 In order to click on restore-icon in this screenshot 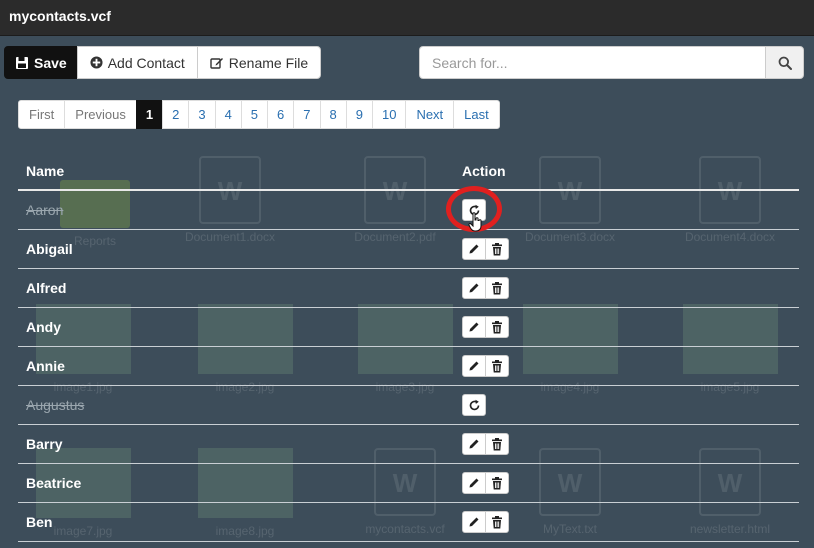, I will do `click(474, 404)`.